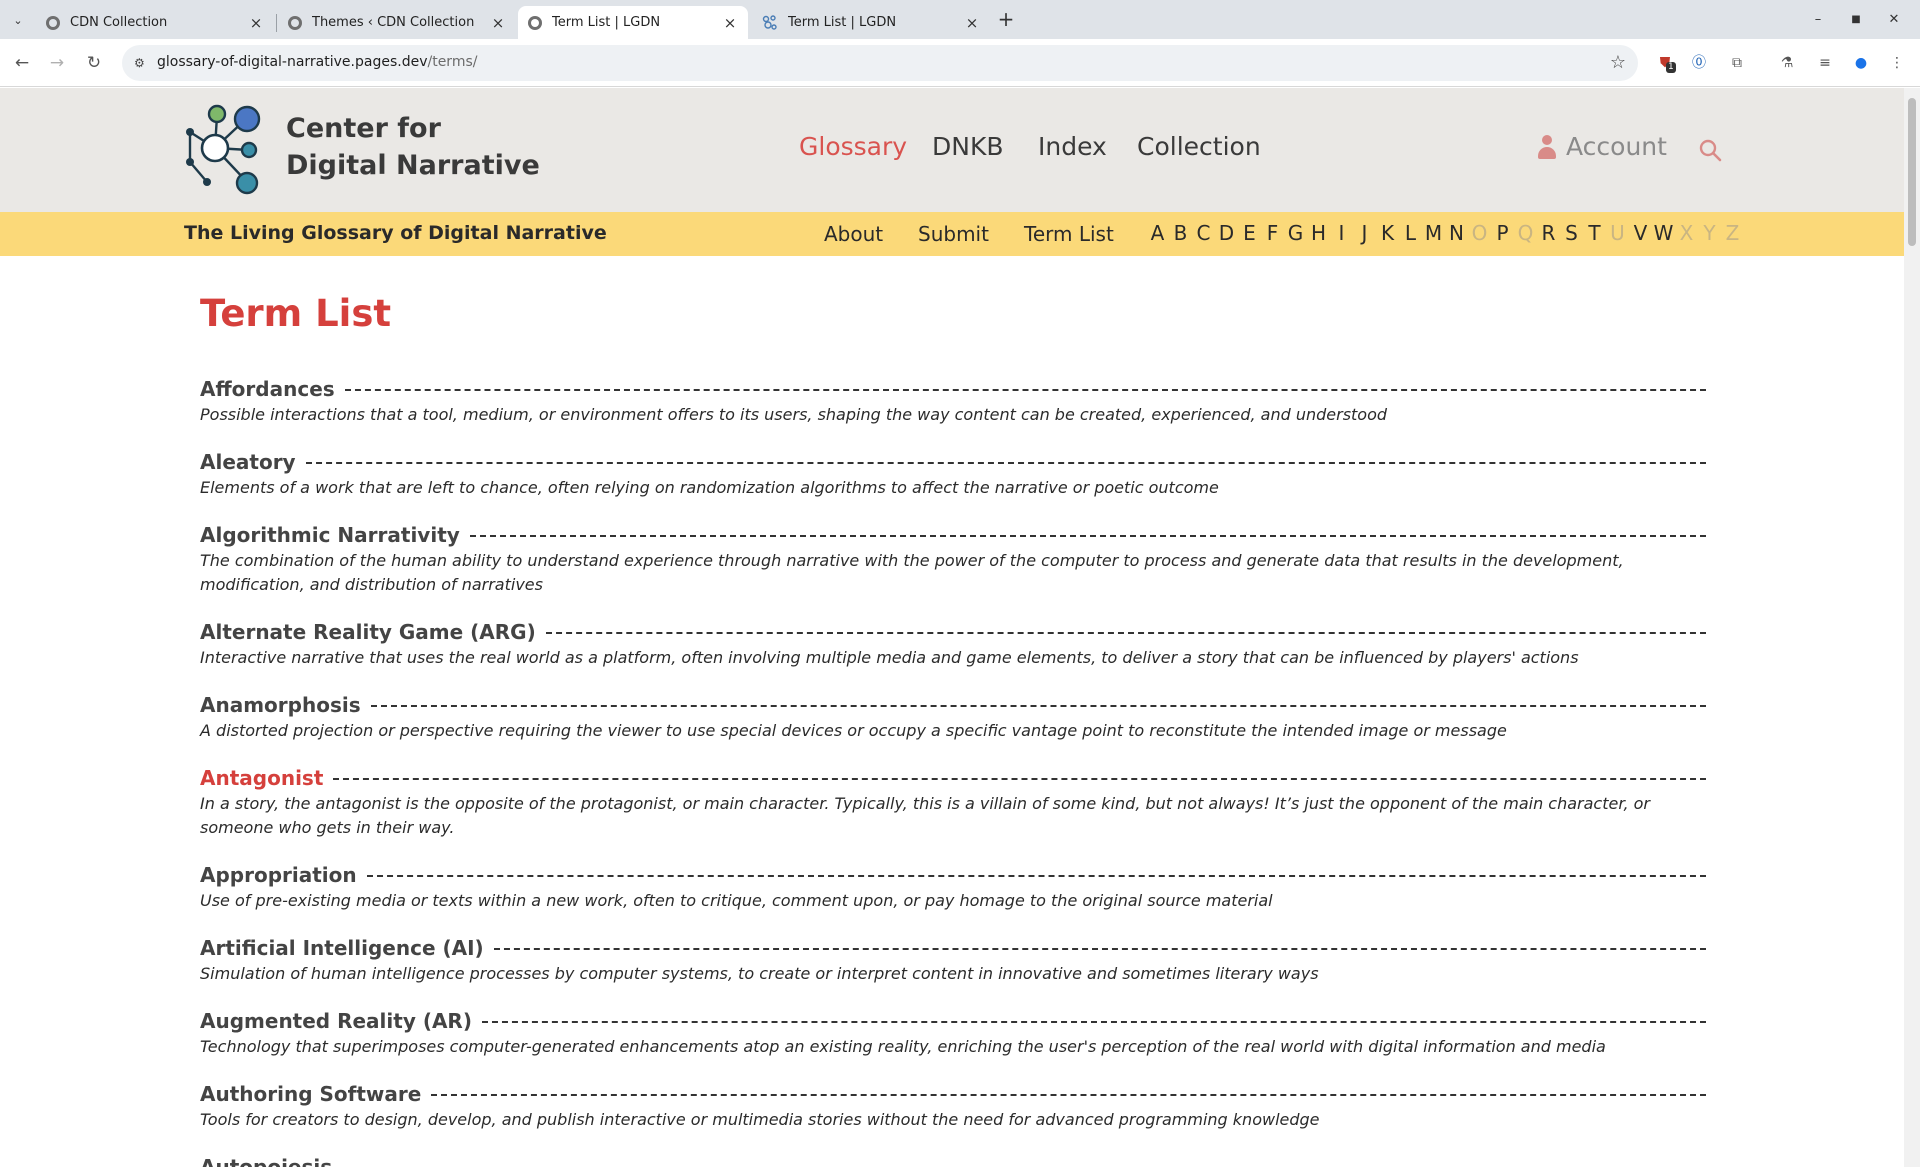 The height and width of the screenshot is (1167, 1920). Describe the element at coordinates (1456, 233) in the screenshot. I see `letter-link-n: N` at that location.